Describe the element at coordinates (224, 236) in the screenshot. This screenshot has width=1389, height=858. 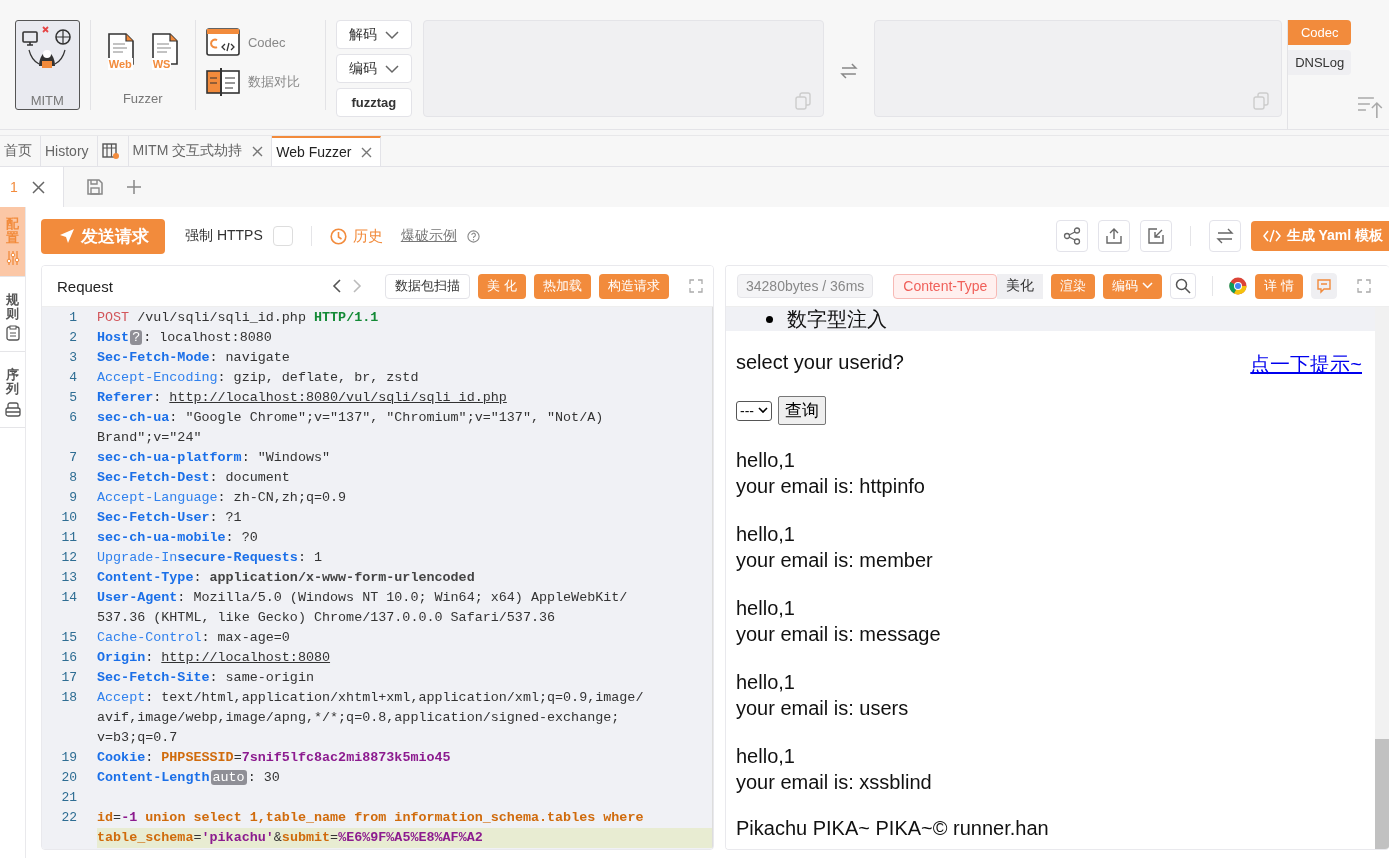
I see `https-label: 强制 HTTPS` at that location.